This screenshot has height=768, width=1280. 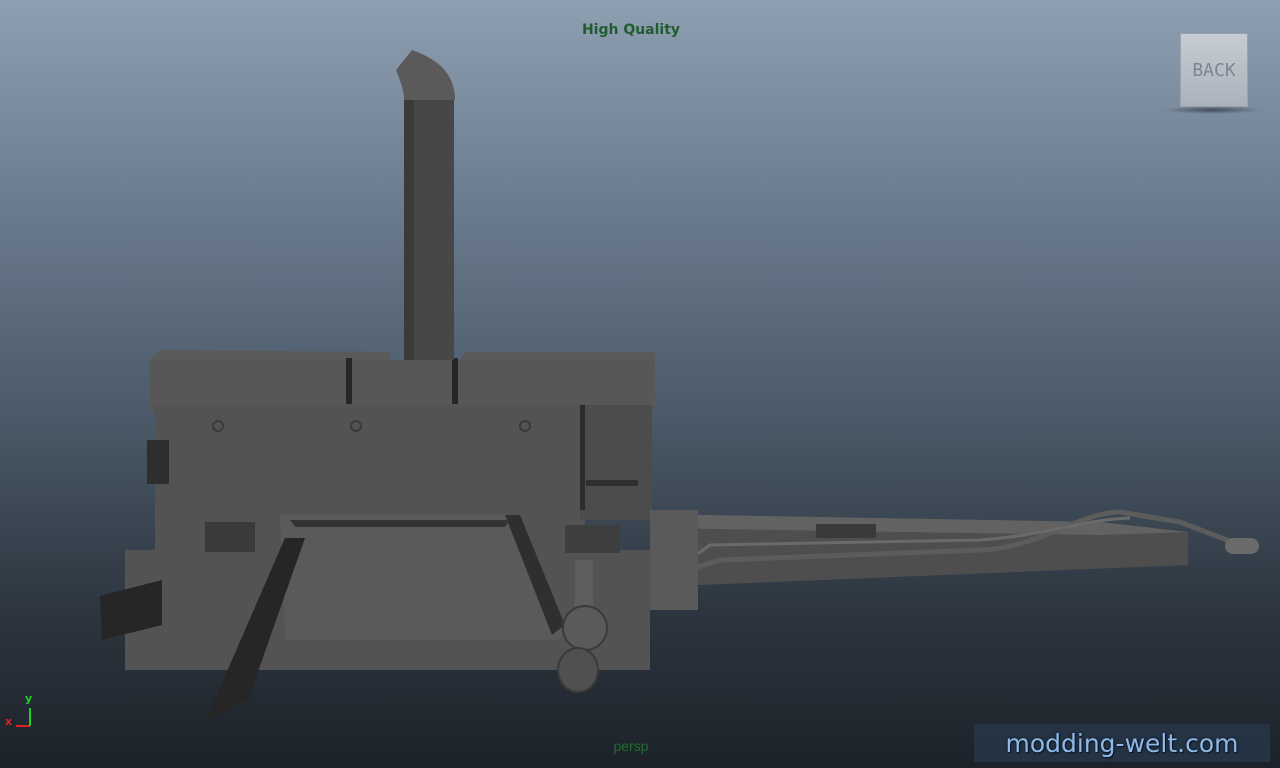 I want to click on watermark: modding-welt.com, so click(x=1122, y=743).